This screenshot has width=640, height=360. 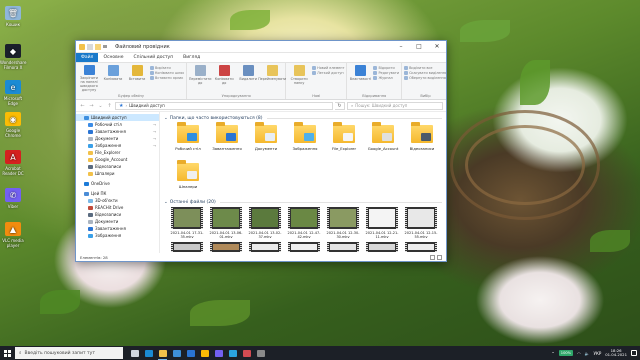 I want to click on refresh-button: ↻, so click(x=340, y=105).